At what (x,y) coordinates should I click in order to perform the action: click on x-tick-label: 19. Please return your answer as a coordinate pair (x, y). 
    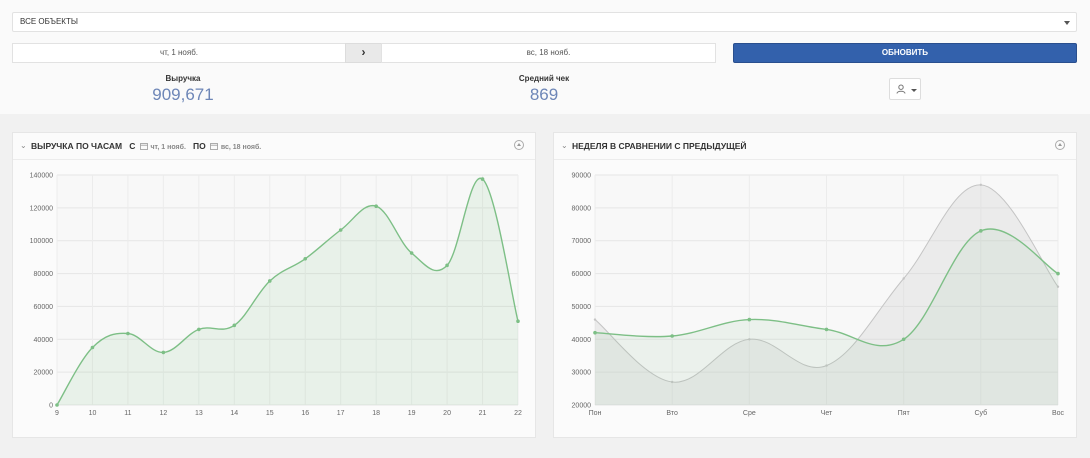
    Looking at the image, I should click on (412, 413).